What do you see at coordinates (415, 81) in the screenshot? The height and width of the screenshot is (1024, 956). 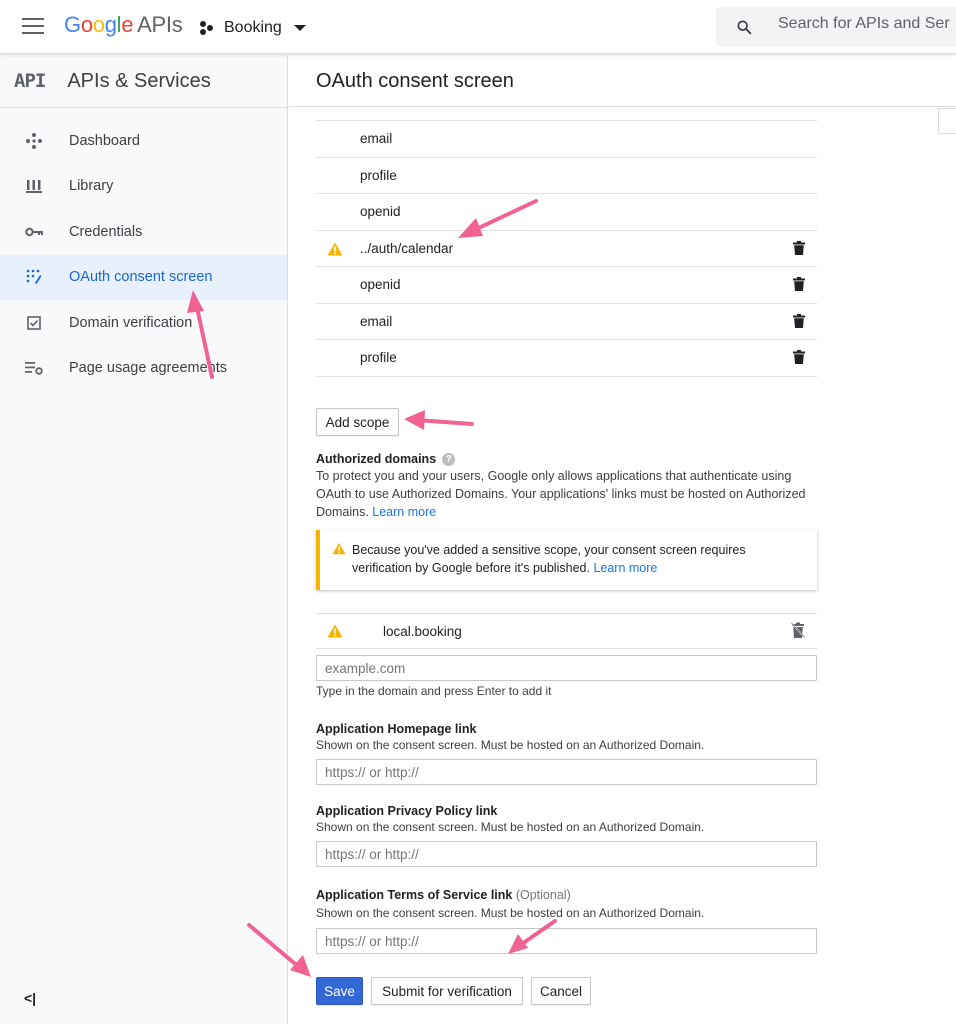 I see `page-title: OAuth consent screen` at bounding box center [415, 81].